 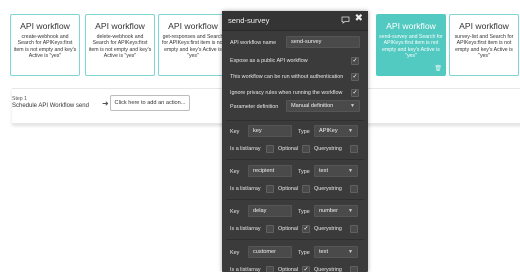 What do you see at coordinates (359, 19) in the screenshot?
I see `close-icon: ✖` at bounding box center [359, 19].